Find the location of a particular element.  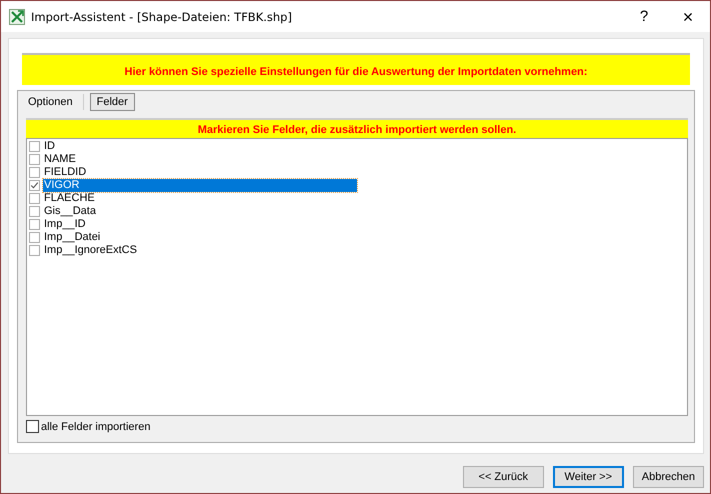

help-button: ? is located at coordinates (644, 17).